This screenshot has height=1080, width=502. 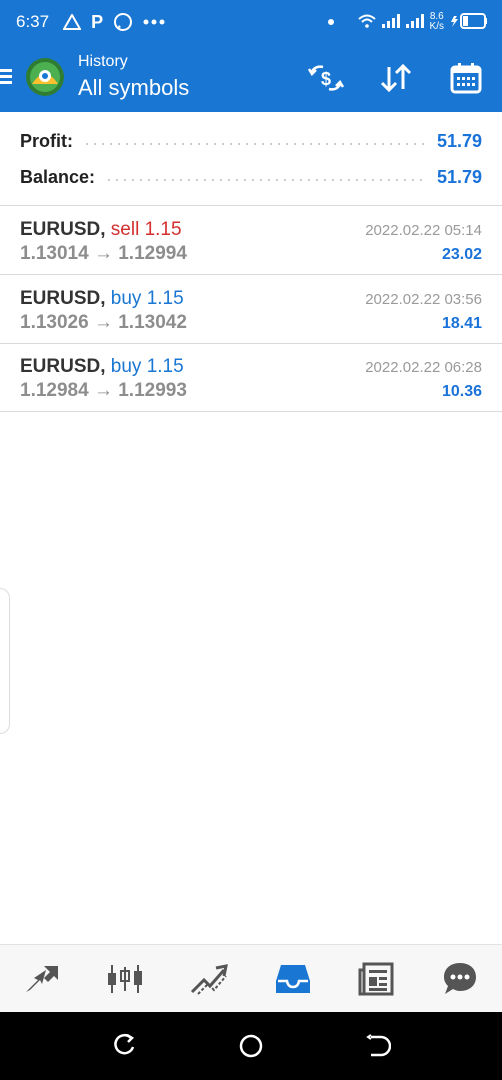 I want to click on net-speed-unit: K/s, so click(x=436, y=26).